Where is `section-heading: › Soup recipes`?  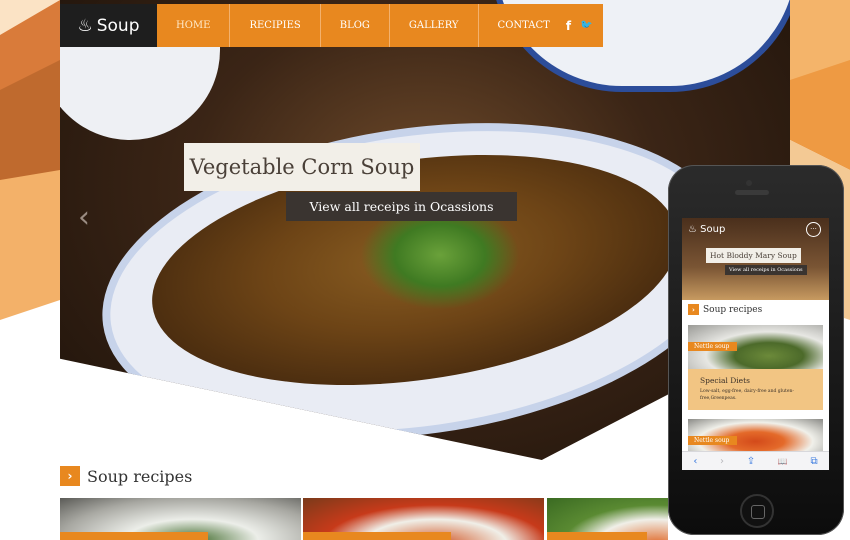 section-heading: › Soup recipes is located at coordinates (126, 476).